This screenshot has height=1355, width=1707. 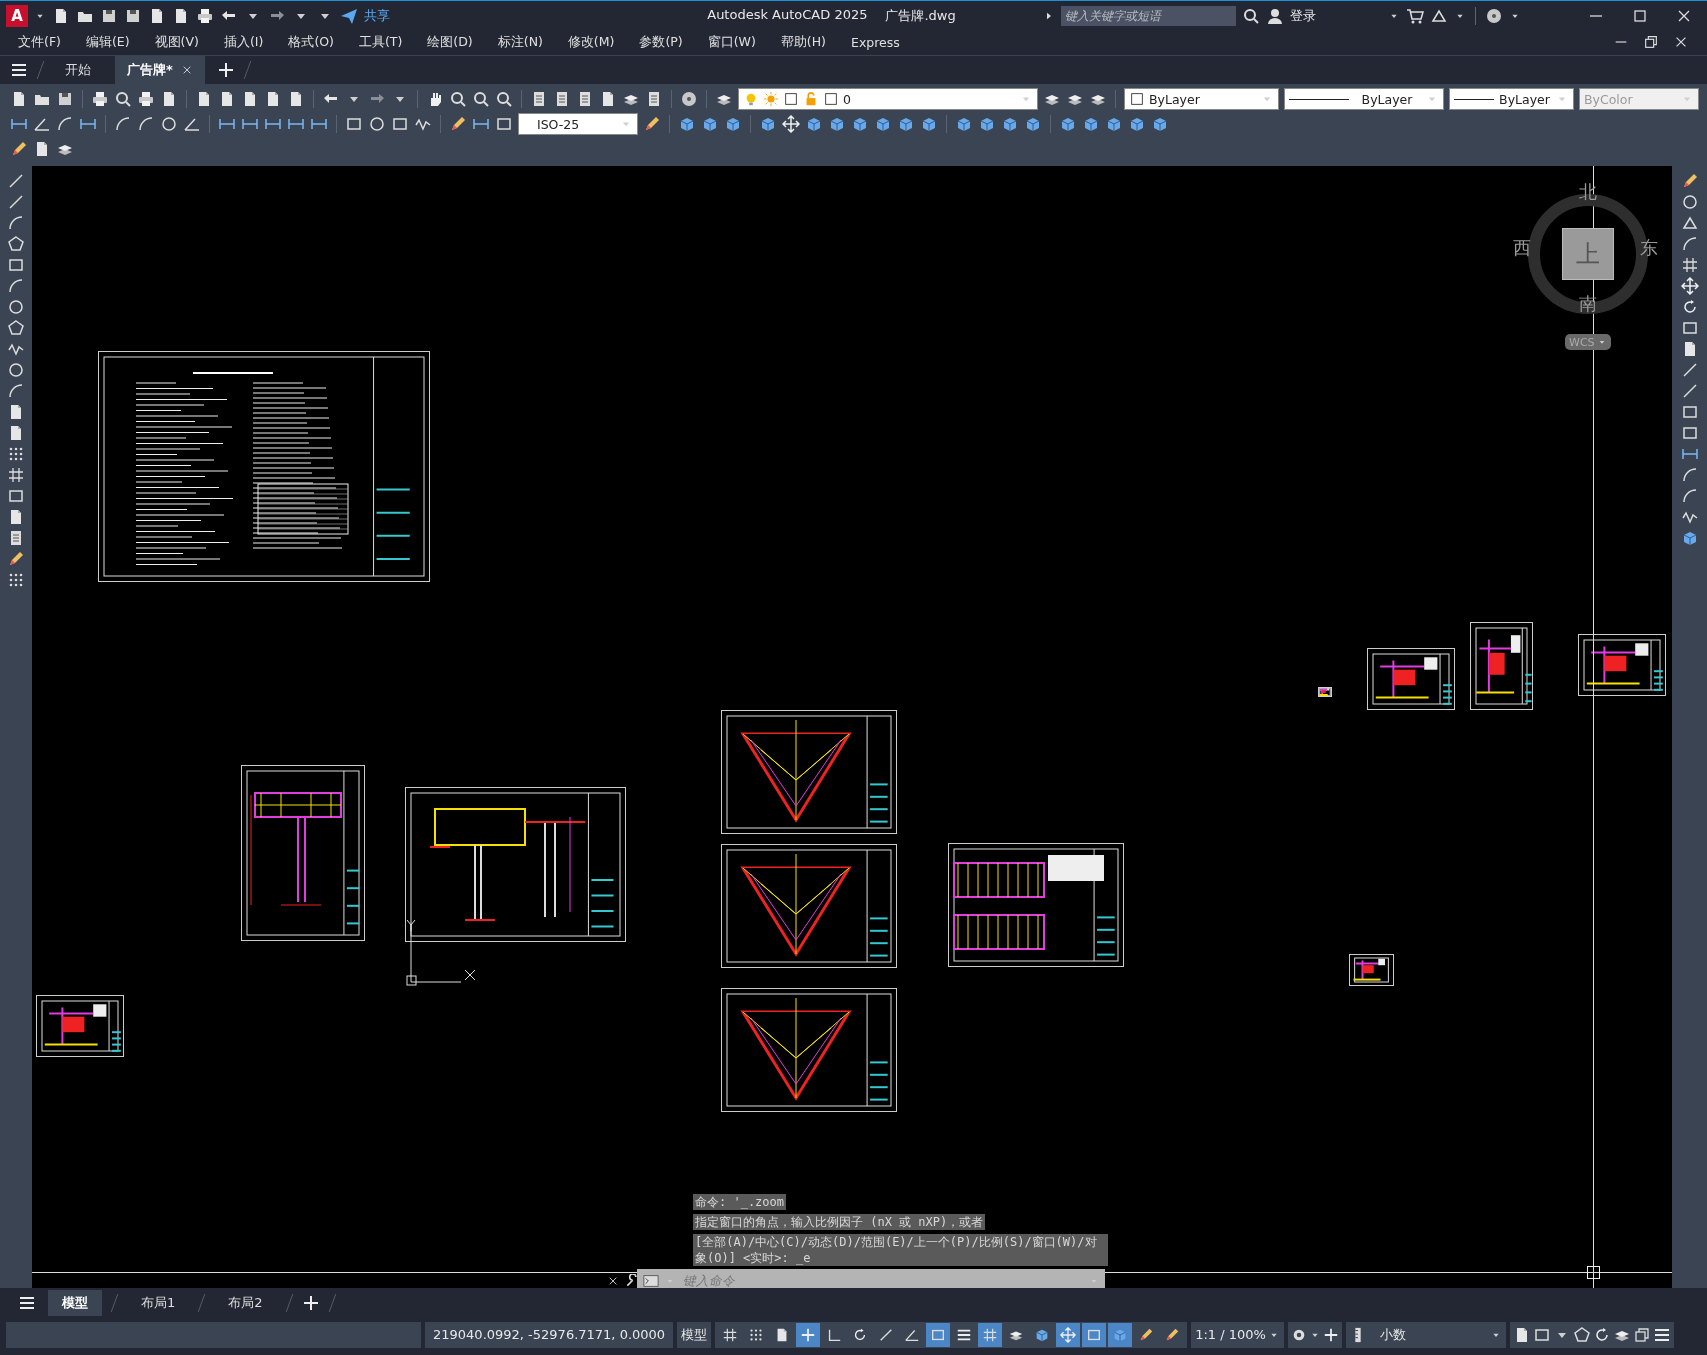 What do you see at coordinates (1415, 15) in the screenshot?
I see `cart-icon` at bounding box center [1415, 15].